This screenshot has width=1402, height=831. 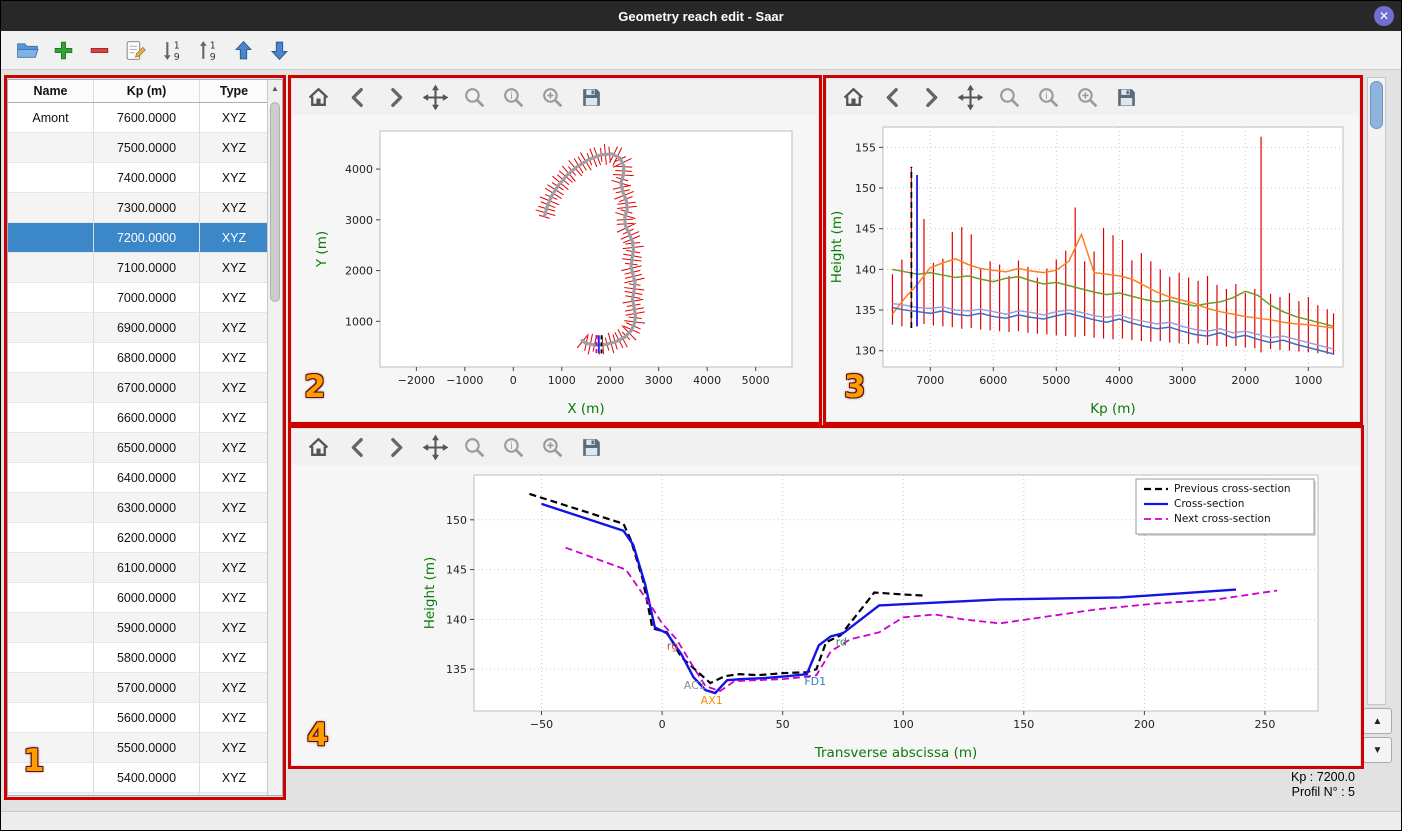 I want to click on close-button: ✕, so click(x=1384, y=16).